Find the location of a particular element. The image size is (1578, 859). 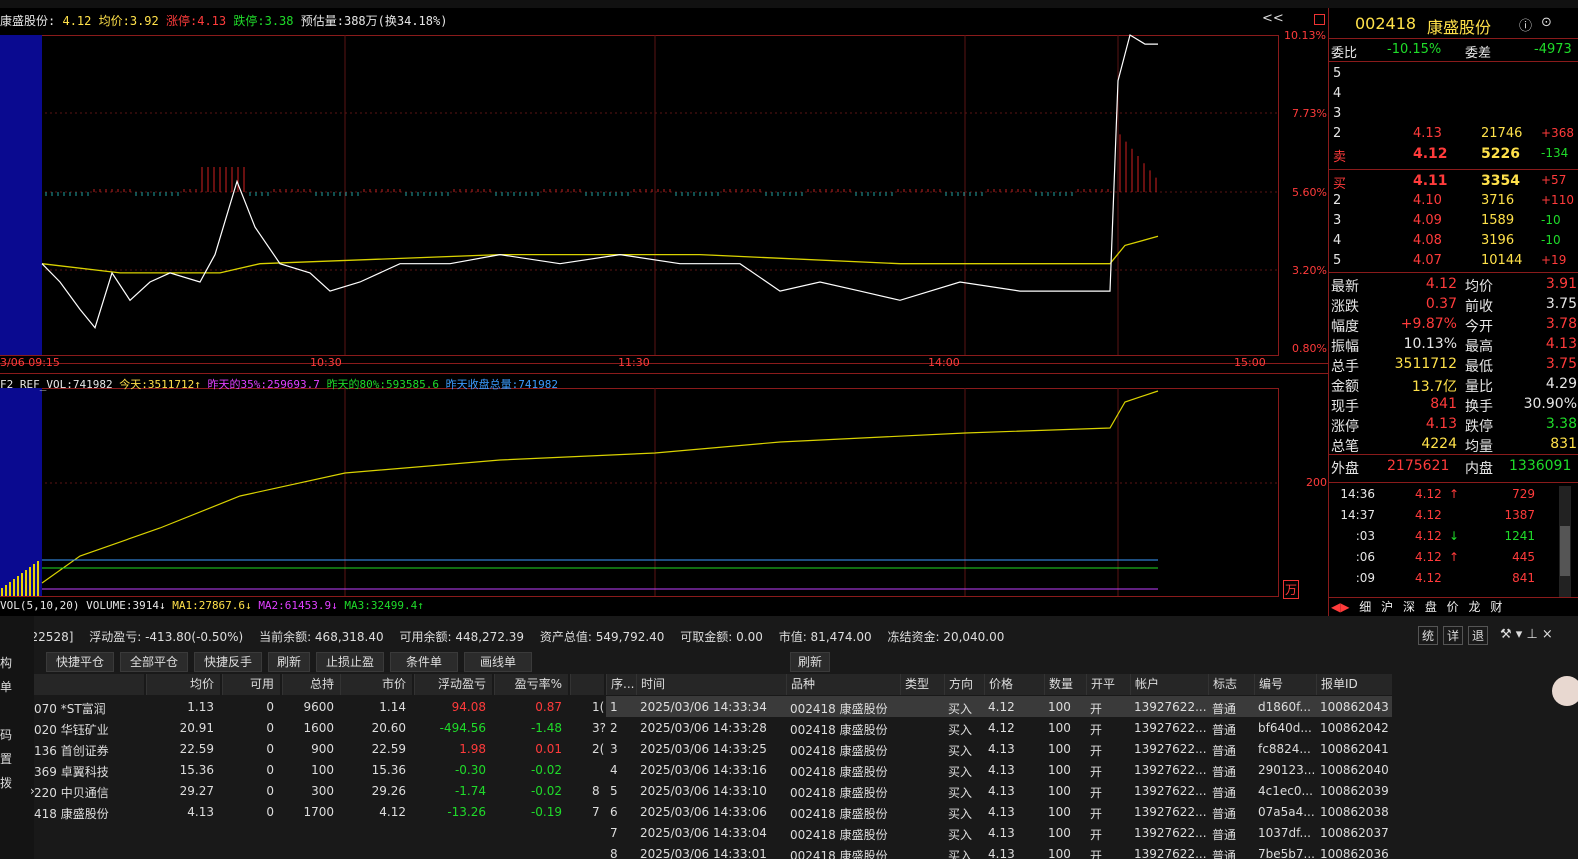

col-header: 可用 is located at coordinates (251, 684).